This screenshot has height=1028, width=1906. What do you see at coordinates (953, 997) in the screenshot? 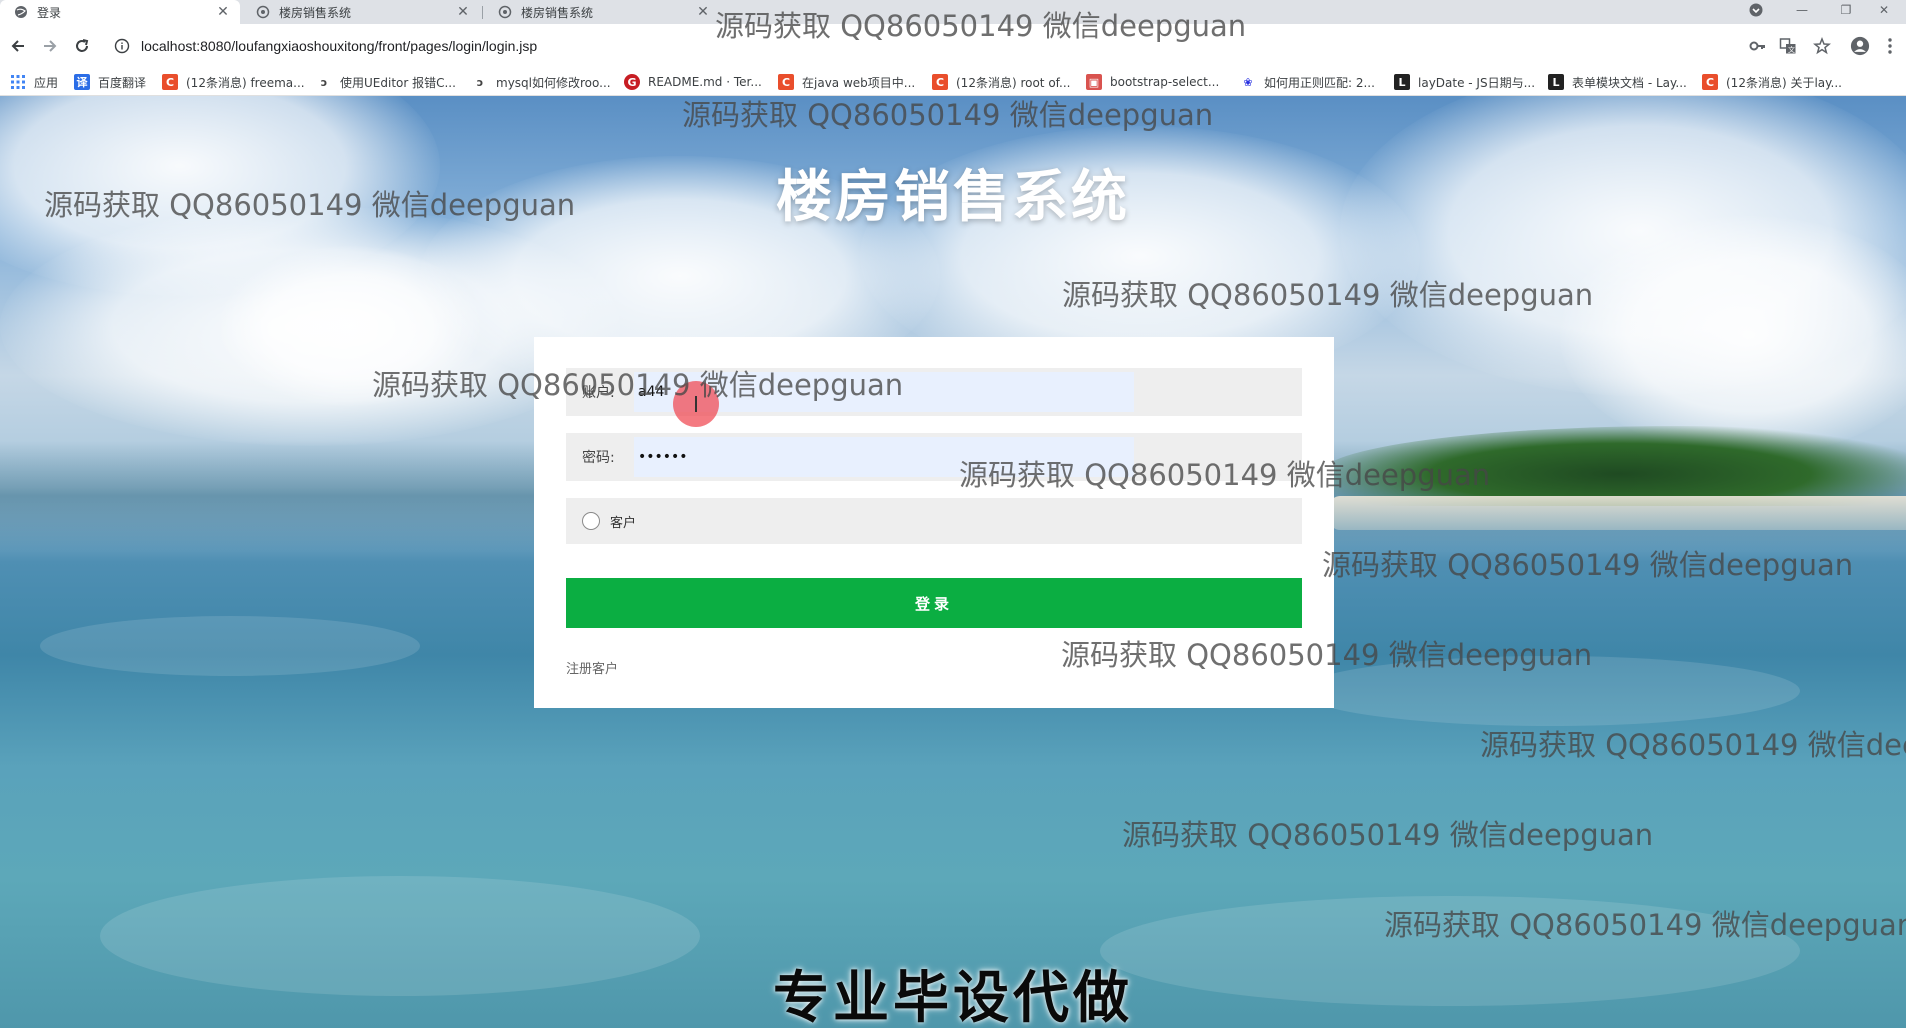
I see `promo-caption: 专业毕设代做` at bounding box center [953, 997].